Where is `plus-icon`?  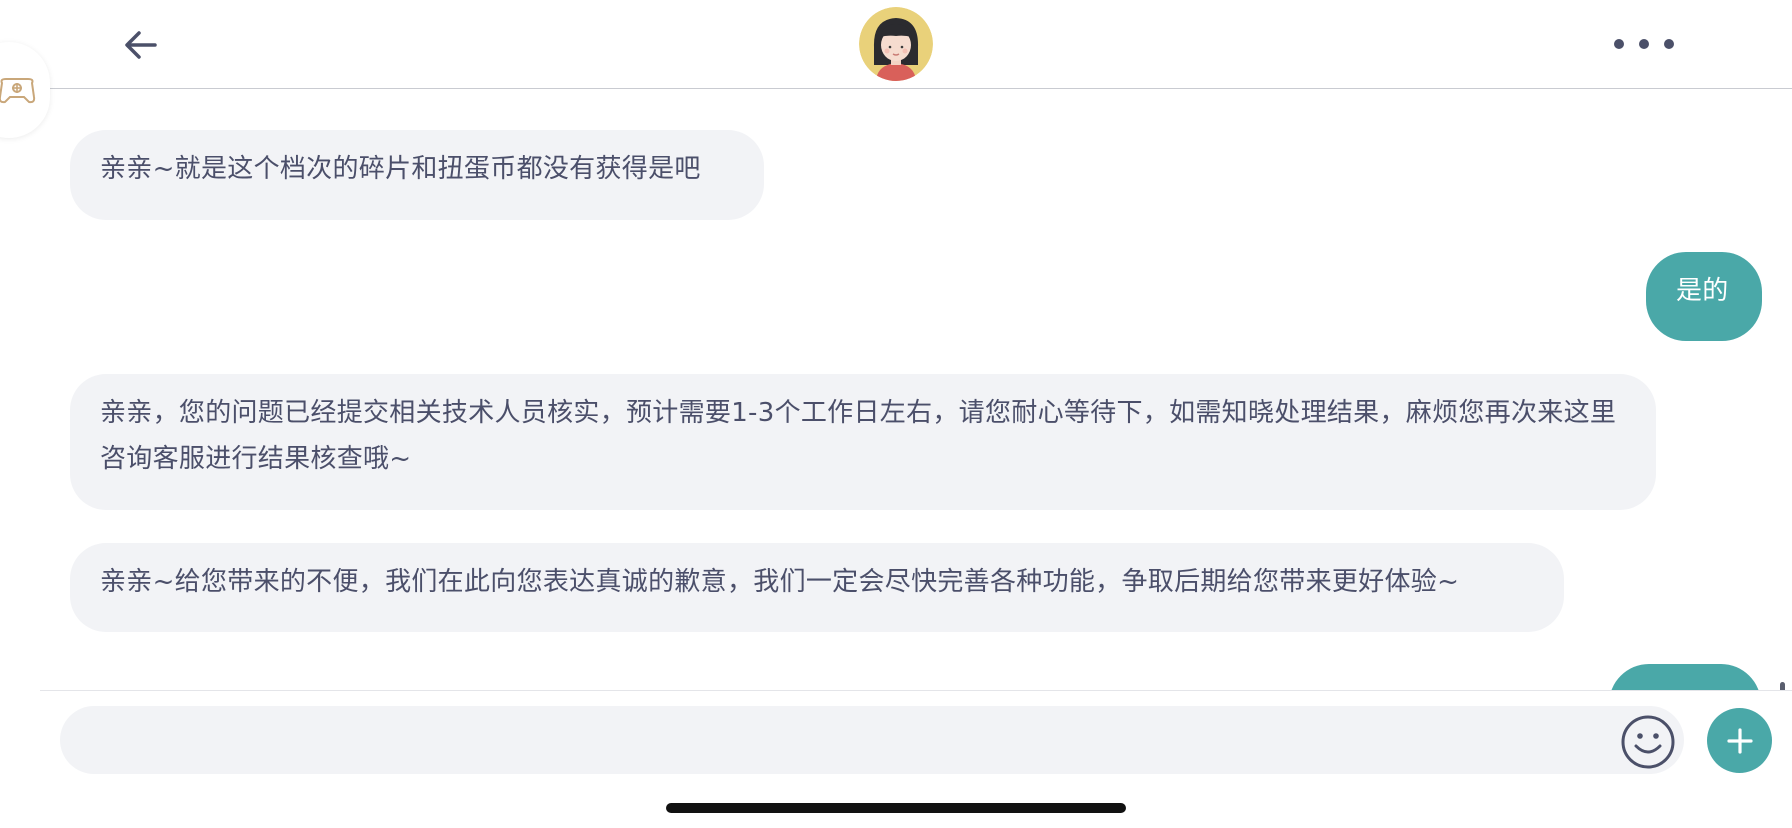 plus-icon is located at coordinates (1739, 740).